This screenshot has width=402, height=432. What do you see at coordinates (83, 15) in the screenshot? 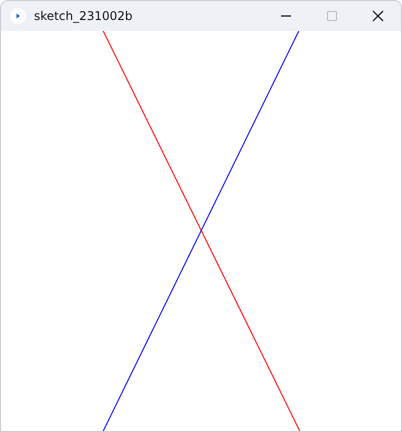
I see `window-title: sketch_231002b` at bounding box center [83, 15].